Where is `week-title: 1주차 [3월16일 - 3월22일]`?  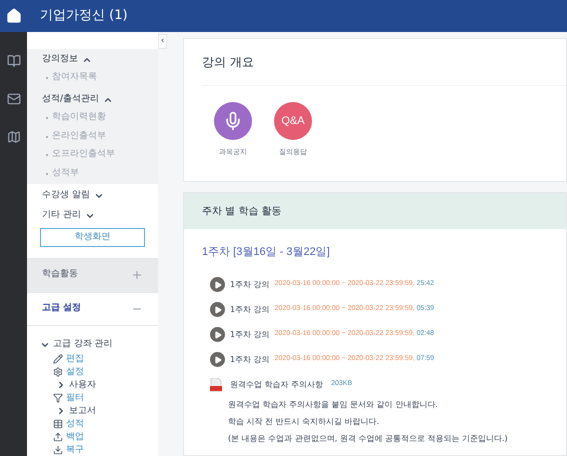
week-title: 1주차 [3월16일 - 3월22일] is located at coordinates (384, 252).